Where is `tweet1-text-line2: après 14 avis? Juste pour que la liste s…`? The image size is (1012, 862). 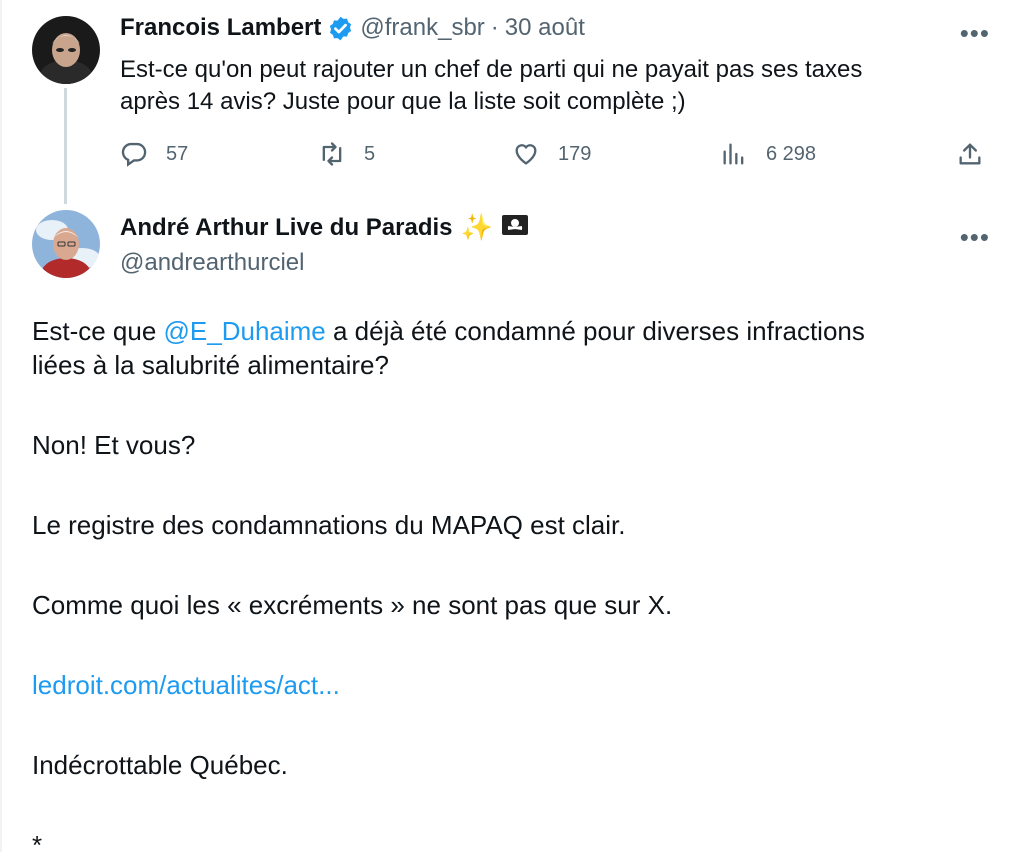
tweet1-text-line2: après 14 avis? Juste pour que la liste s… is located at coordinates (403, 101).